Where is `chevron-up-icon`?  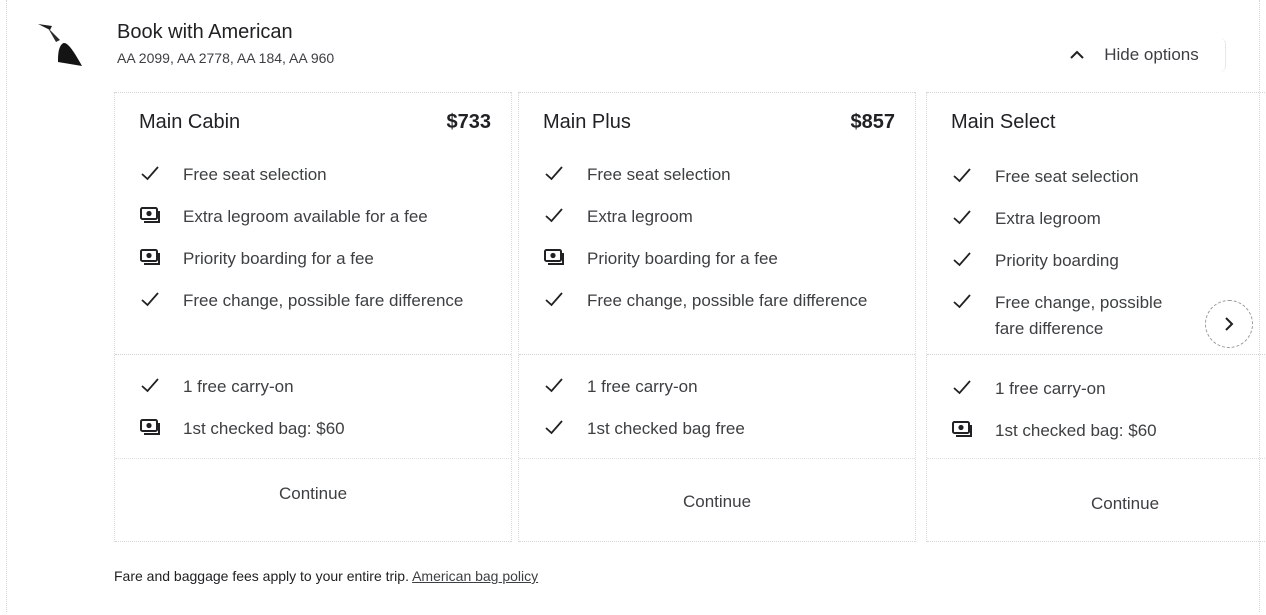
chevron-up-icon is located at coordinates (1077, 54).